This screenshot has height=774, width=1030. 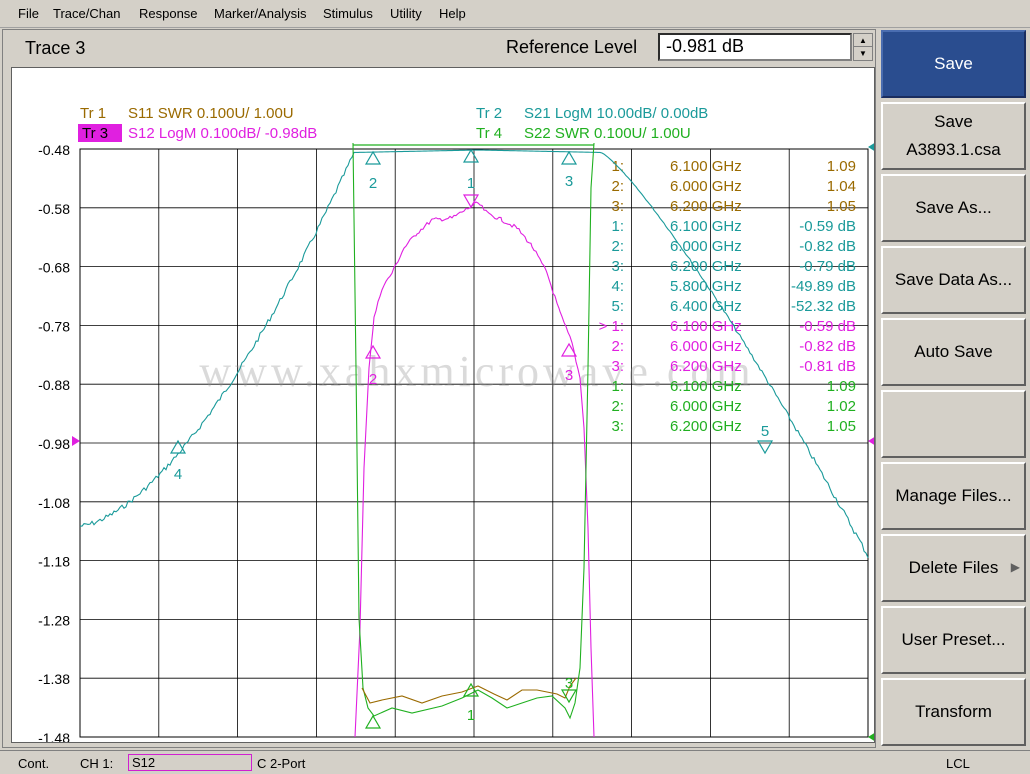 I want to click on tr4-ref-arrow-icon, so click(x=871, y=737).